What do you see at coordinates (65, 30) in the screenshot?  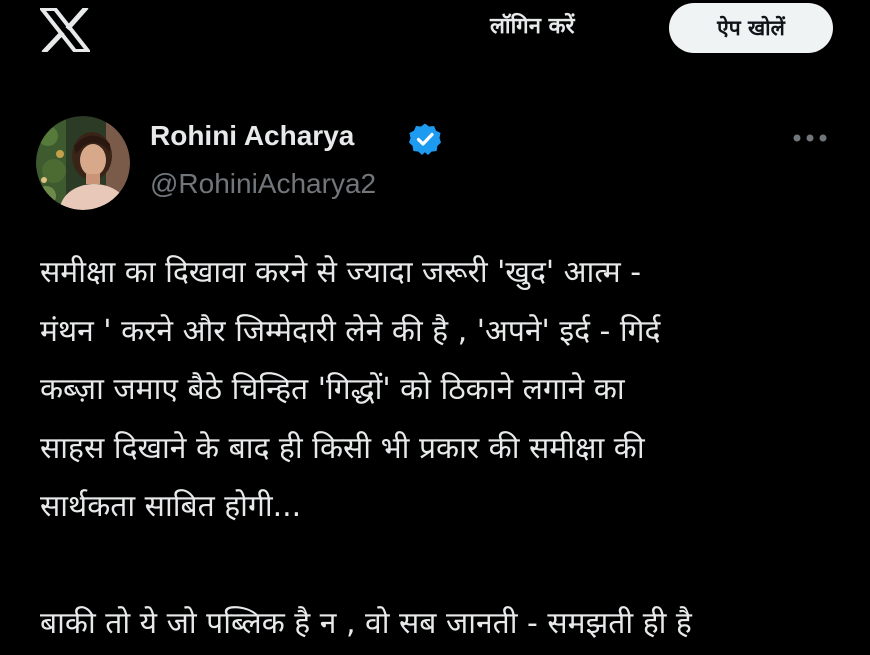 I see `x-logo-icon` at bounding box center [65, 30].